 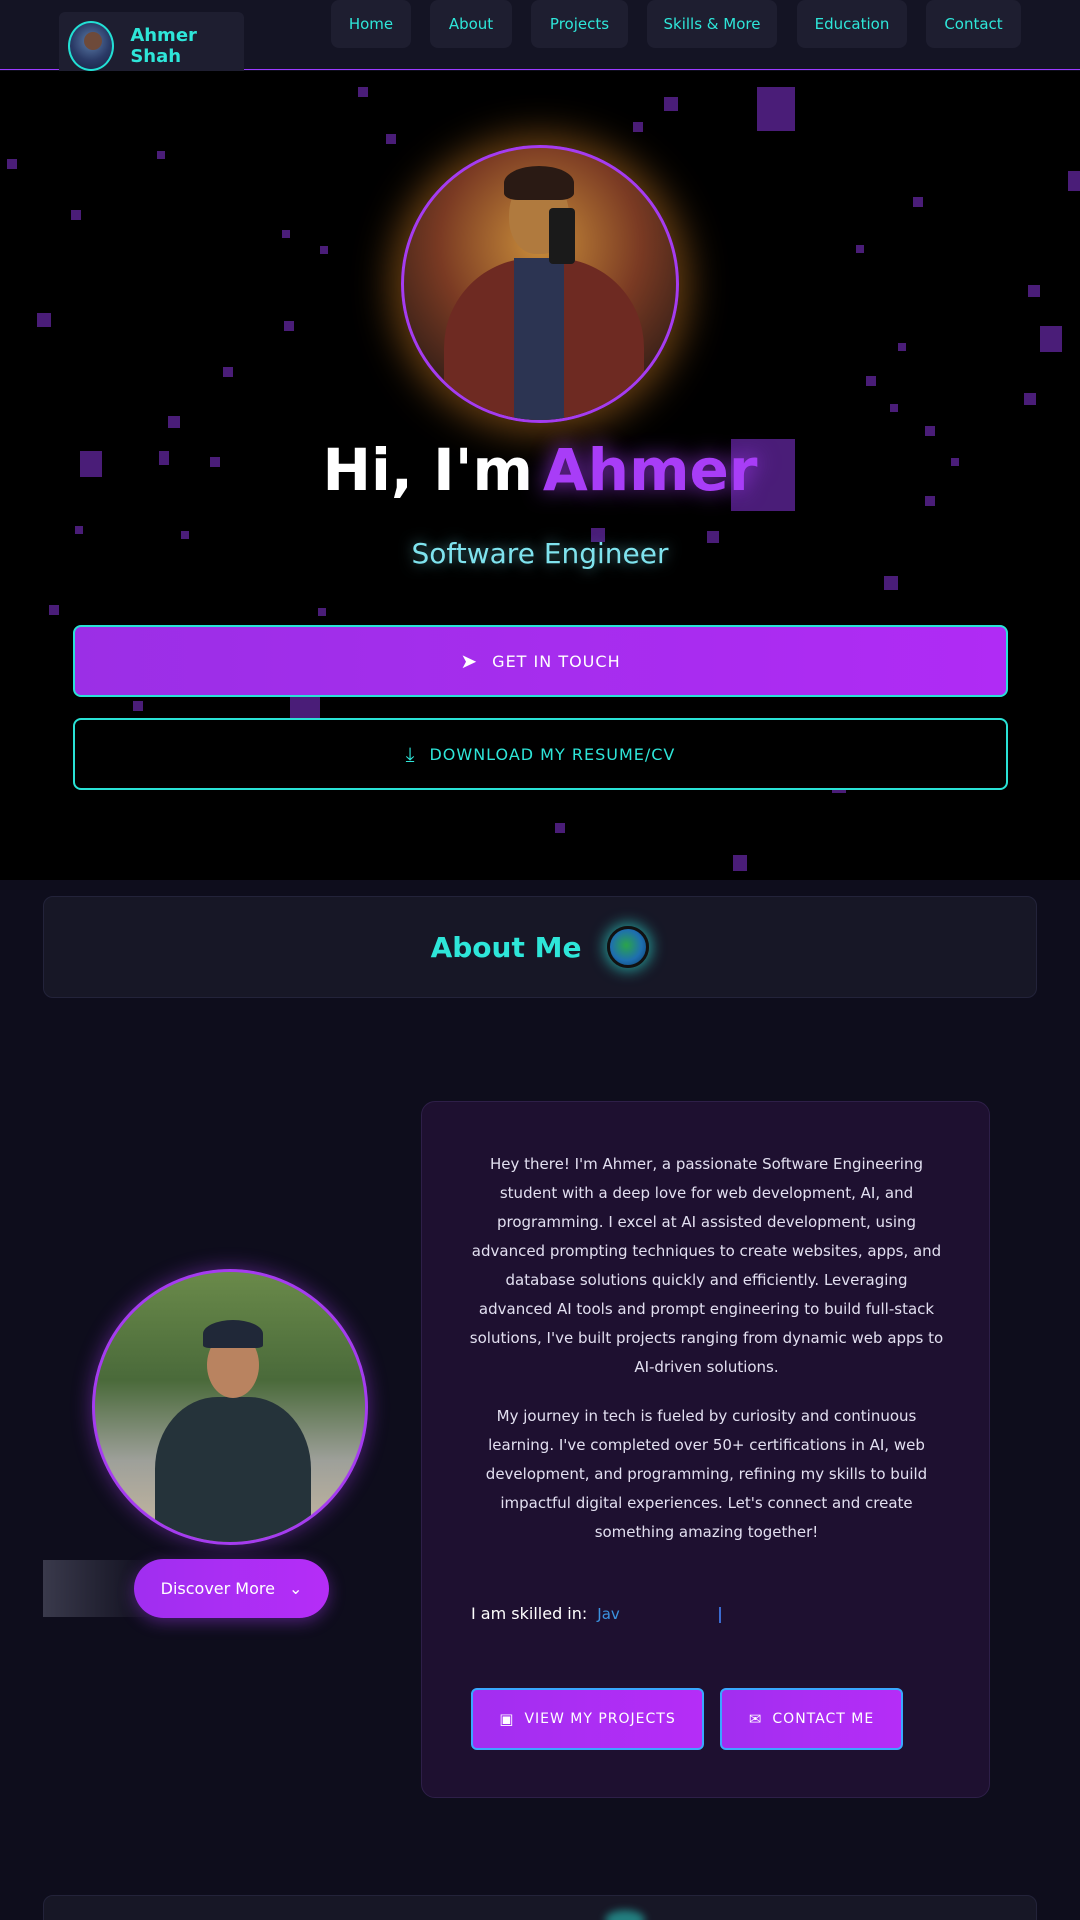 What do you see at coordinates (852, 24) in the screenshot?
I see `nav-link-education: Education` at bounding box center [852, 24].